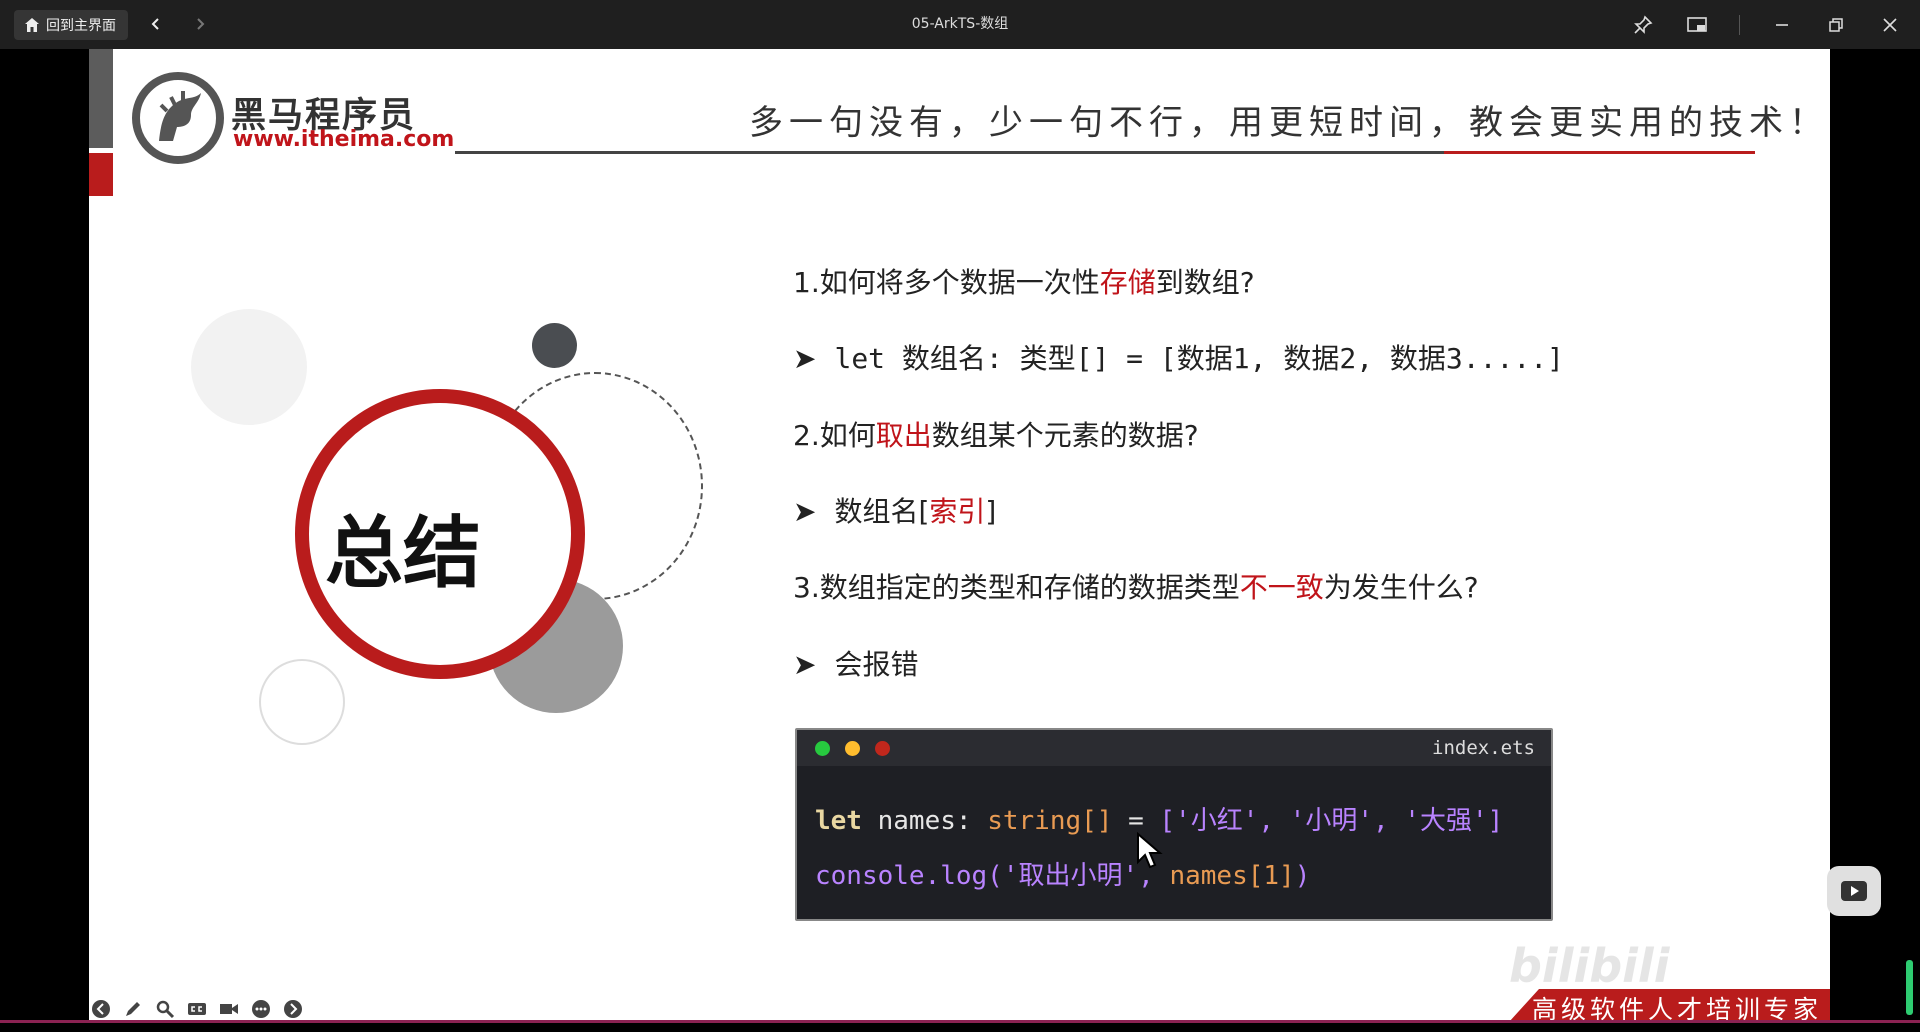 The image size is (1920, 1032). I want to click on arrow-right-circle-icon, so click(293, 1009).